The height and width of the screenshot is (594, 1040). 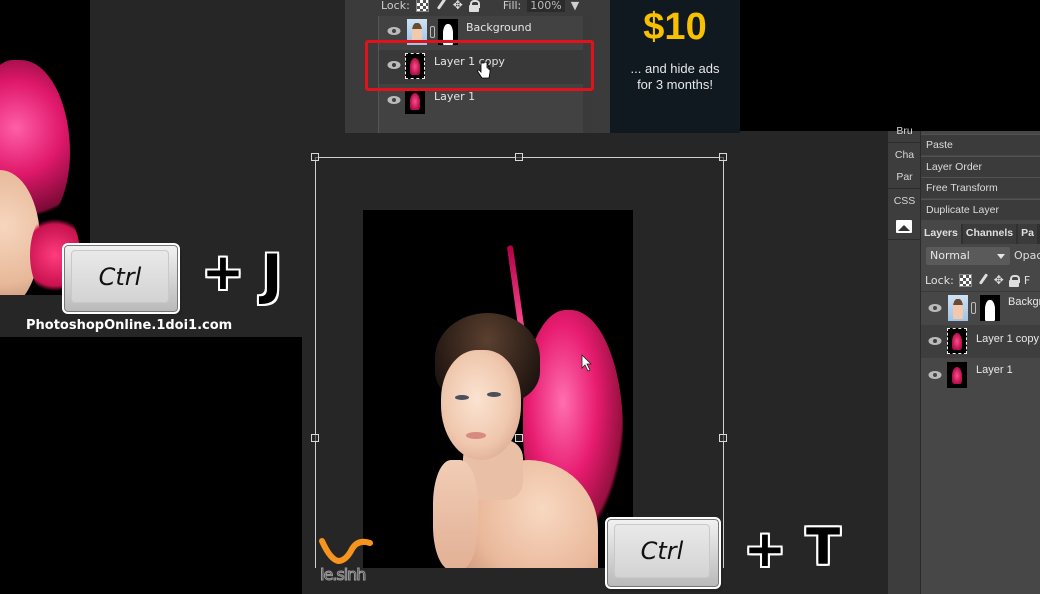 I want to click on layer-name: Background, so click(x=499, y=27).